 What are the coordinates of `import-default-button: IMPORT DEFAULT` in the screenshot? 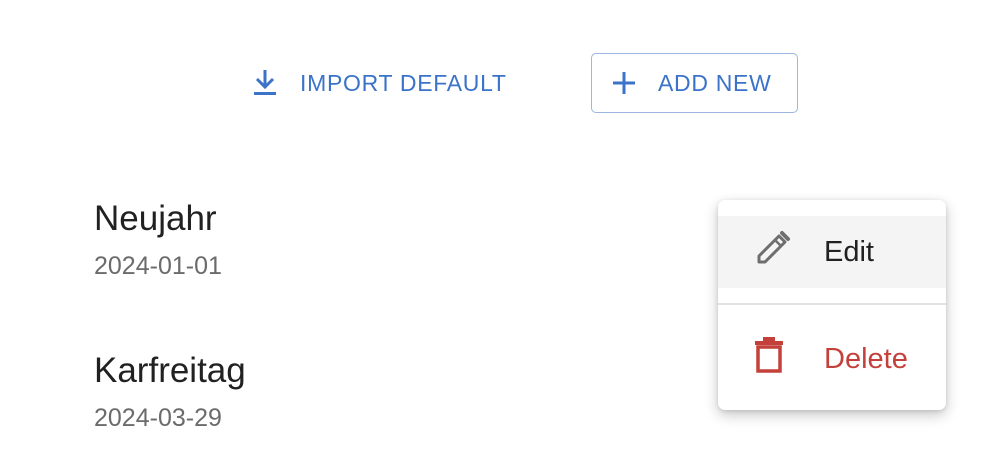 It's located at (379, 83).